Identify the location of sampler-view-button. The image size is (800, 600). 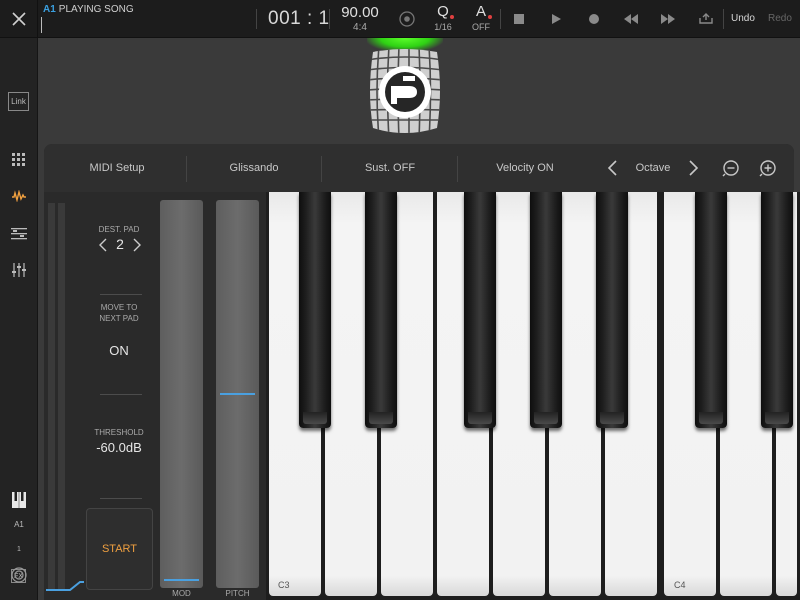
(19, 196).